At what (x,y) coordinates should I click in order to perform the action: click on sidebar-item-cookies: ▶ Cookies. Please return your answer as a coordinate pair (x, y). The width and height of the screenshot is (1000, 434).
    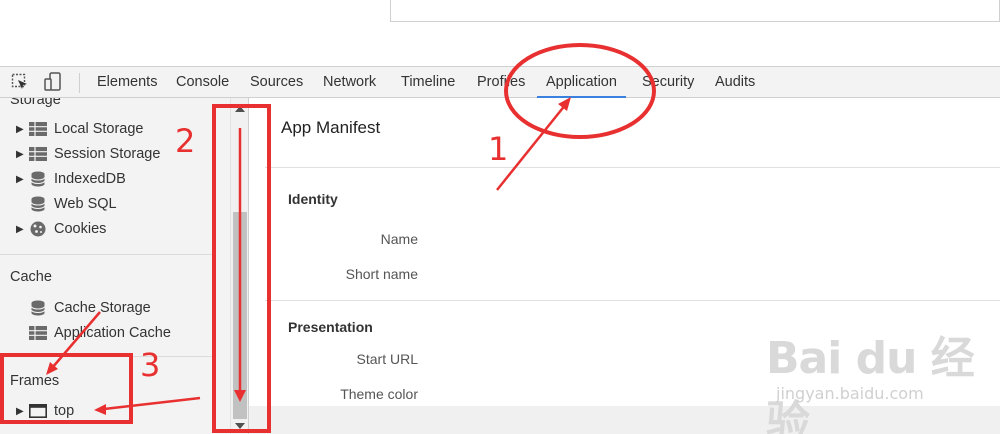
    Looking at the image, I should click on (61, 229).